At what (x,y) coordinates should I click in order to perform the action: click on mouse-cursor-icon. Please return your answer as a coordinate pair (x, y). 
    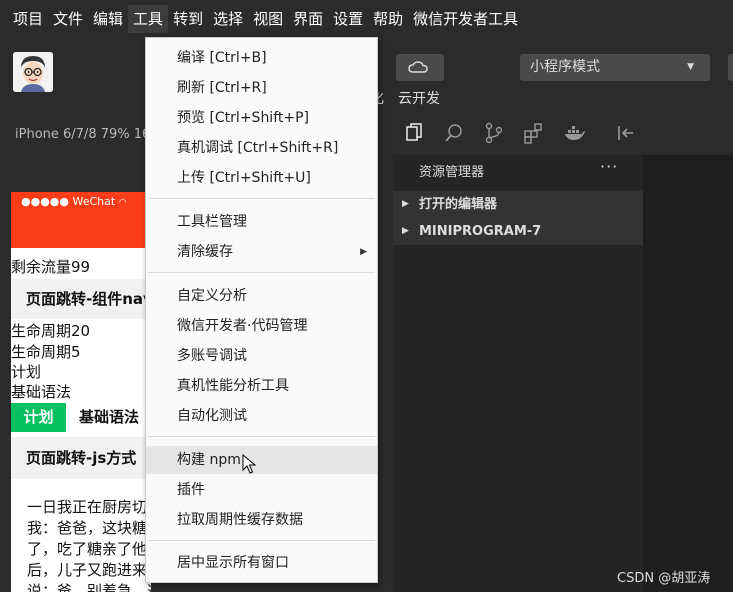
    Looking at the image, I should click on (249, 464).